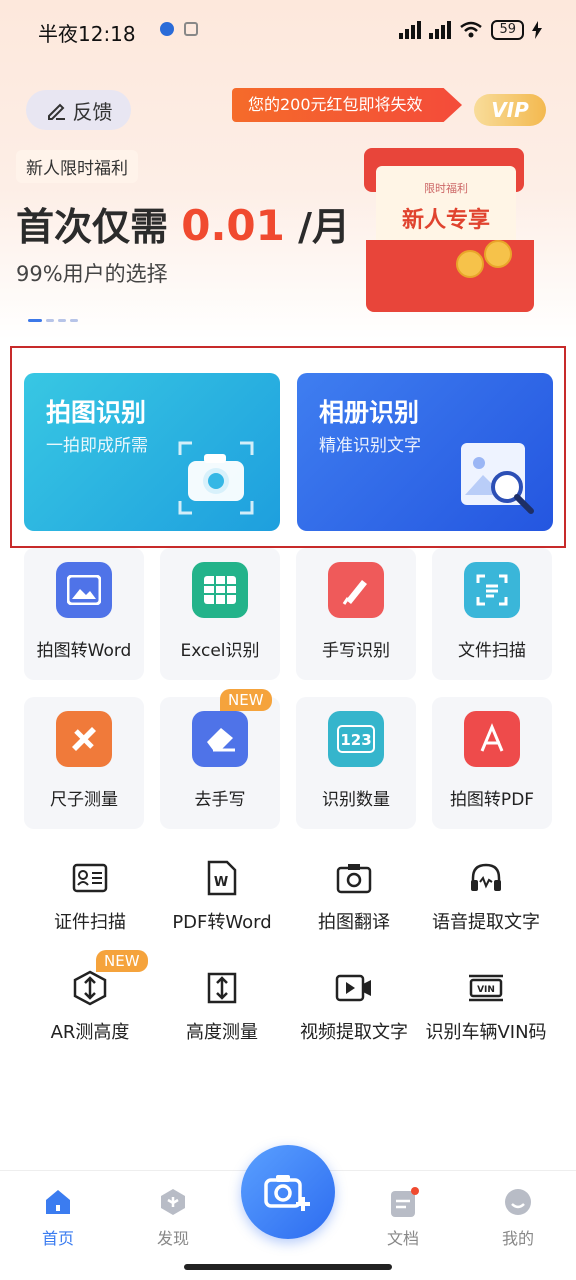 This screenshot has height=1280, width=576. What do you see at coordinates (58, 1218) in the screenshot?
I see `tab-home: 首页` at bounding box center [58, 1218].